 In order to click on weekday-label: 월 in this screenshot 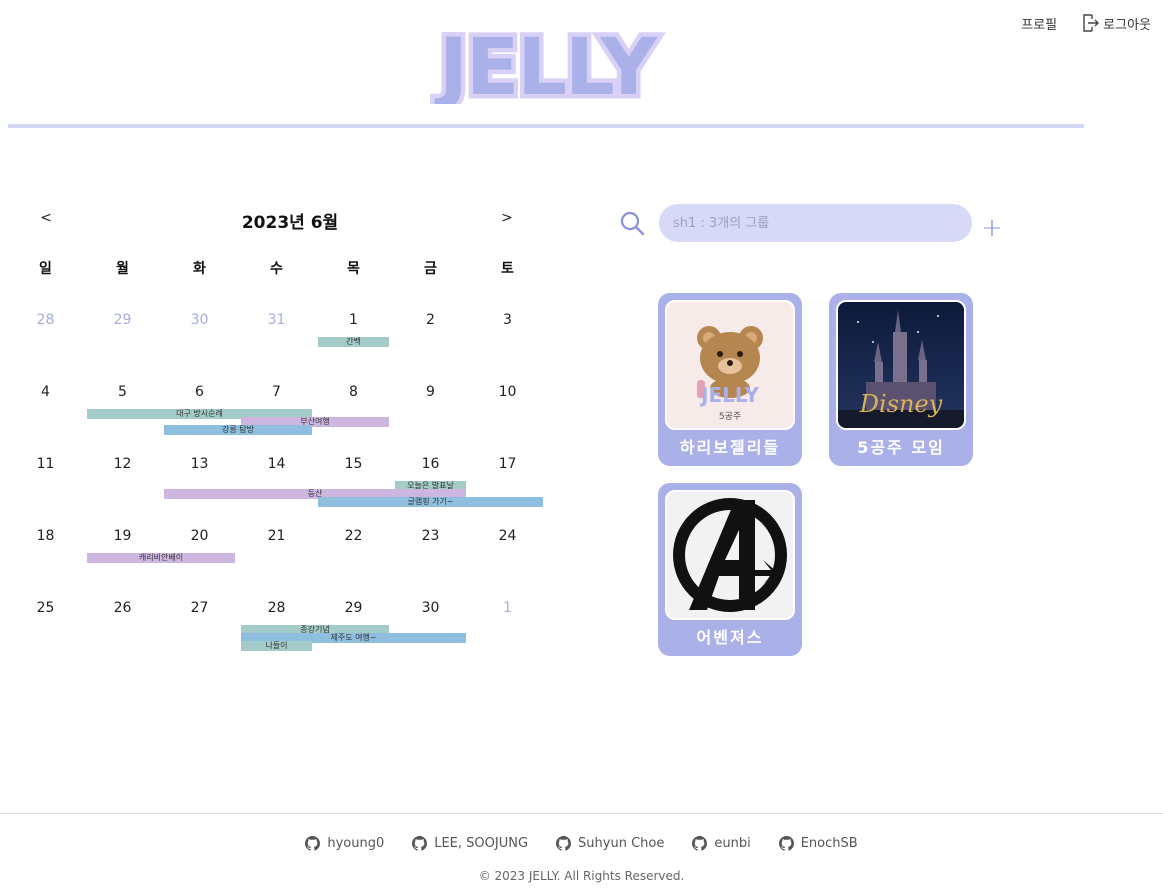, I will do `click(122, 269)`.